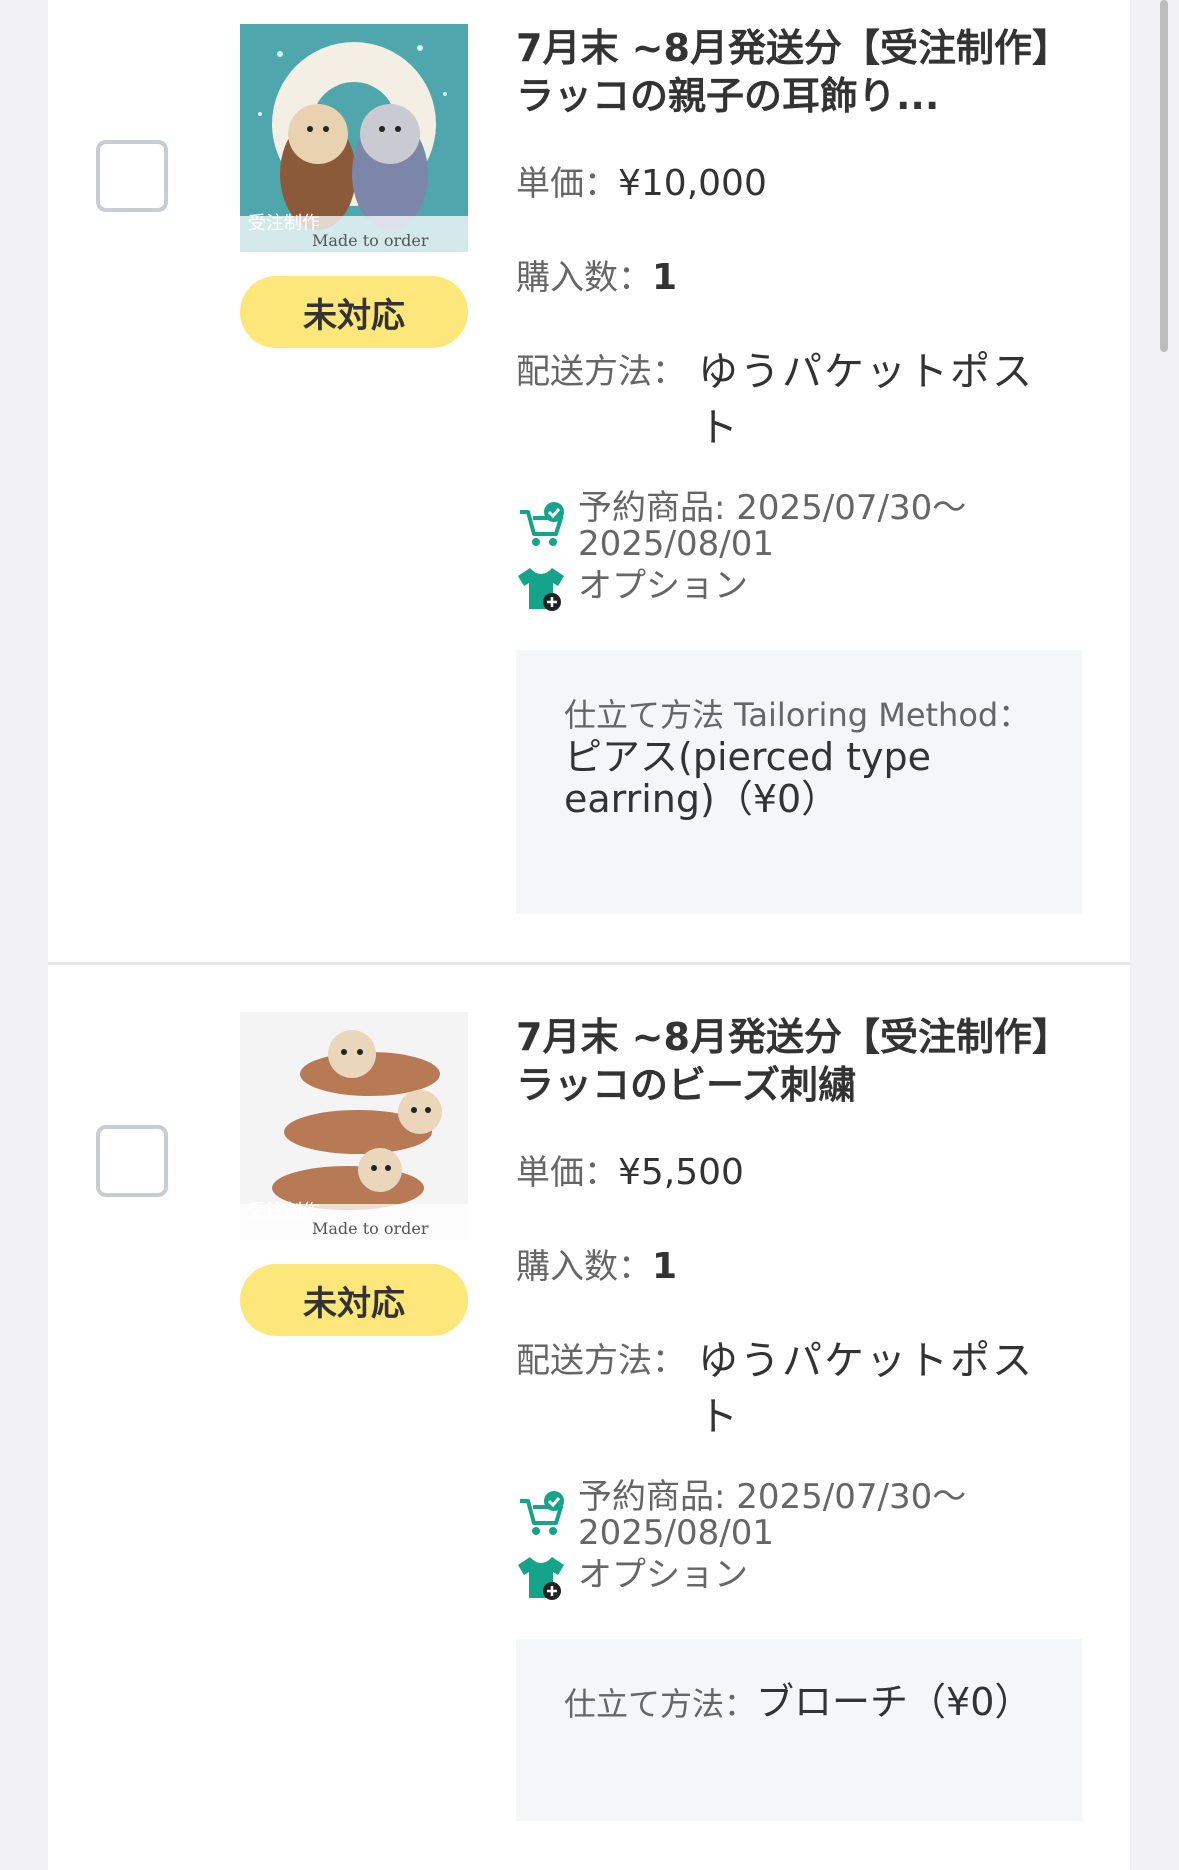  Describe the element at coordinates (894, 1702) in the screenshot. I see `option-value: ブローチ（¥0）` at that location.